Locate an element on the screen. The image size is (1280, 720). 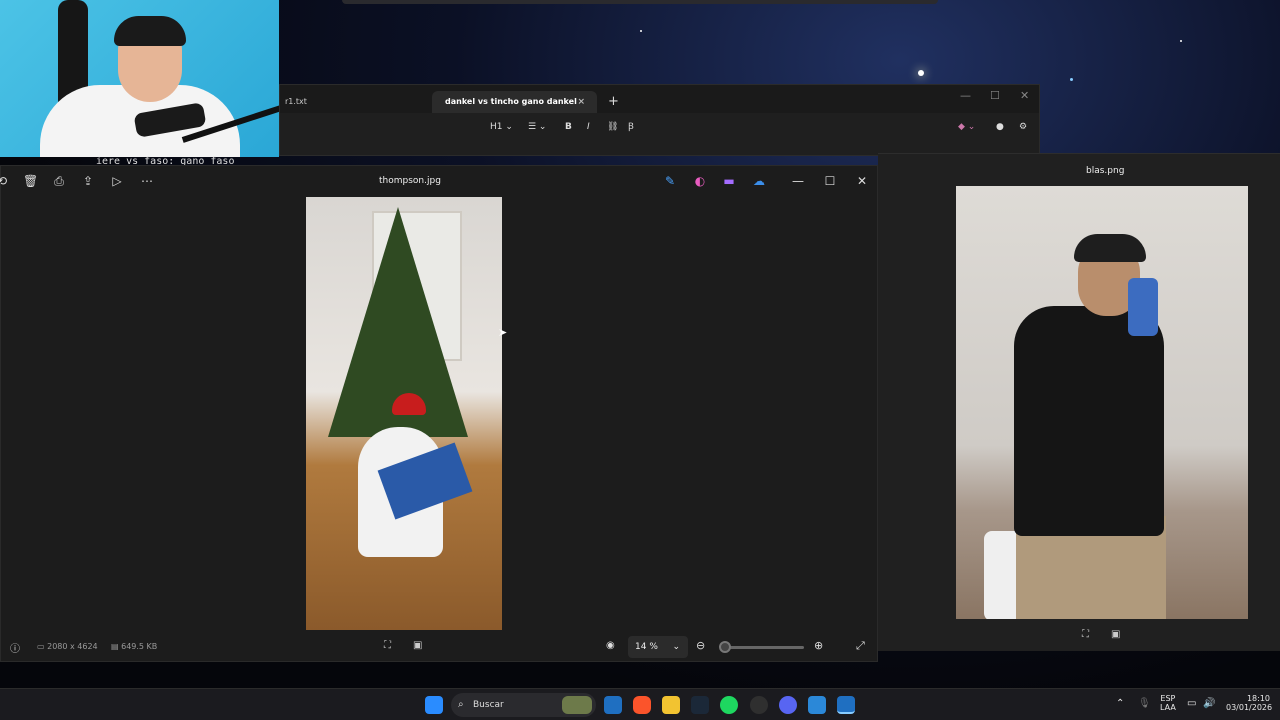
info-icon: ⓘ is located at coordinates (15, 647).